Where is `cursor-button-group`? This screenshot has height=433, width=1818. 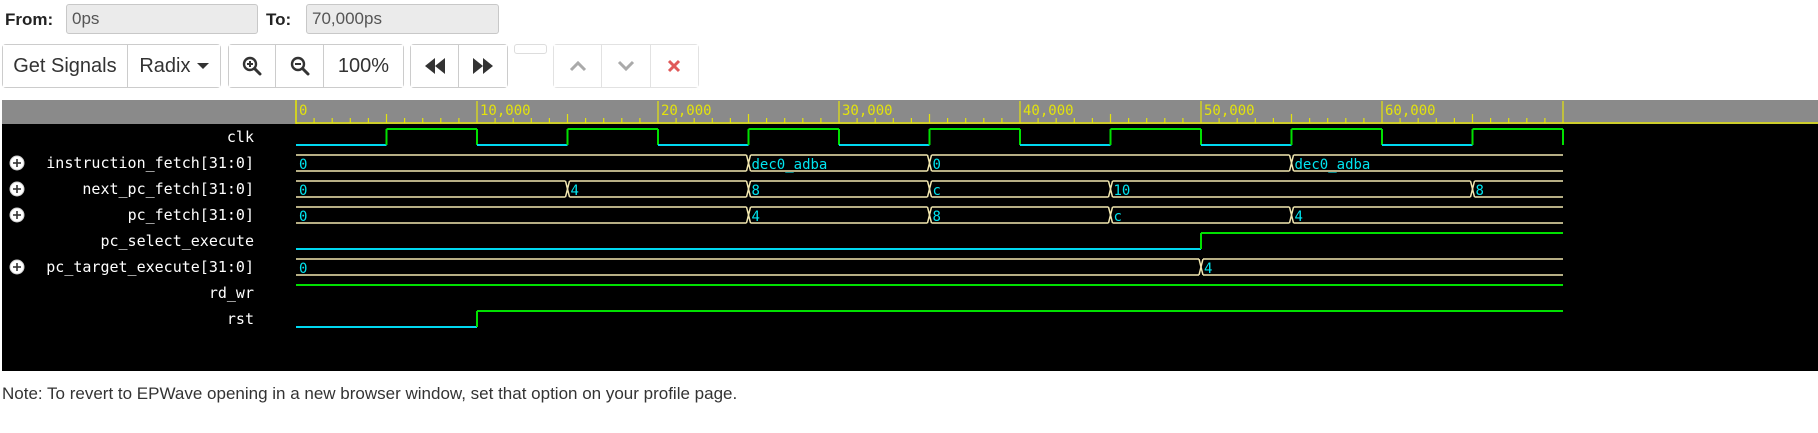 cursor-button-group is located at coordinates (626, 66).